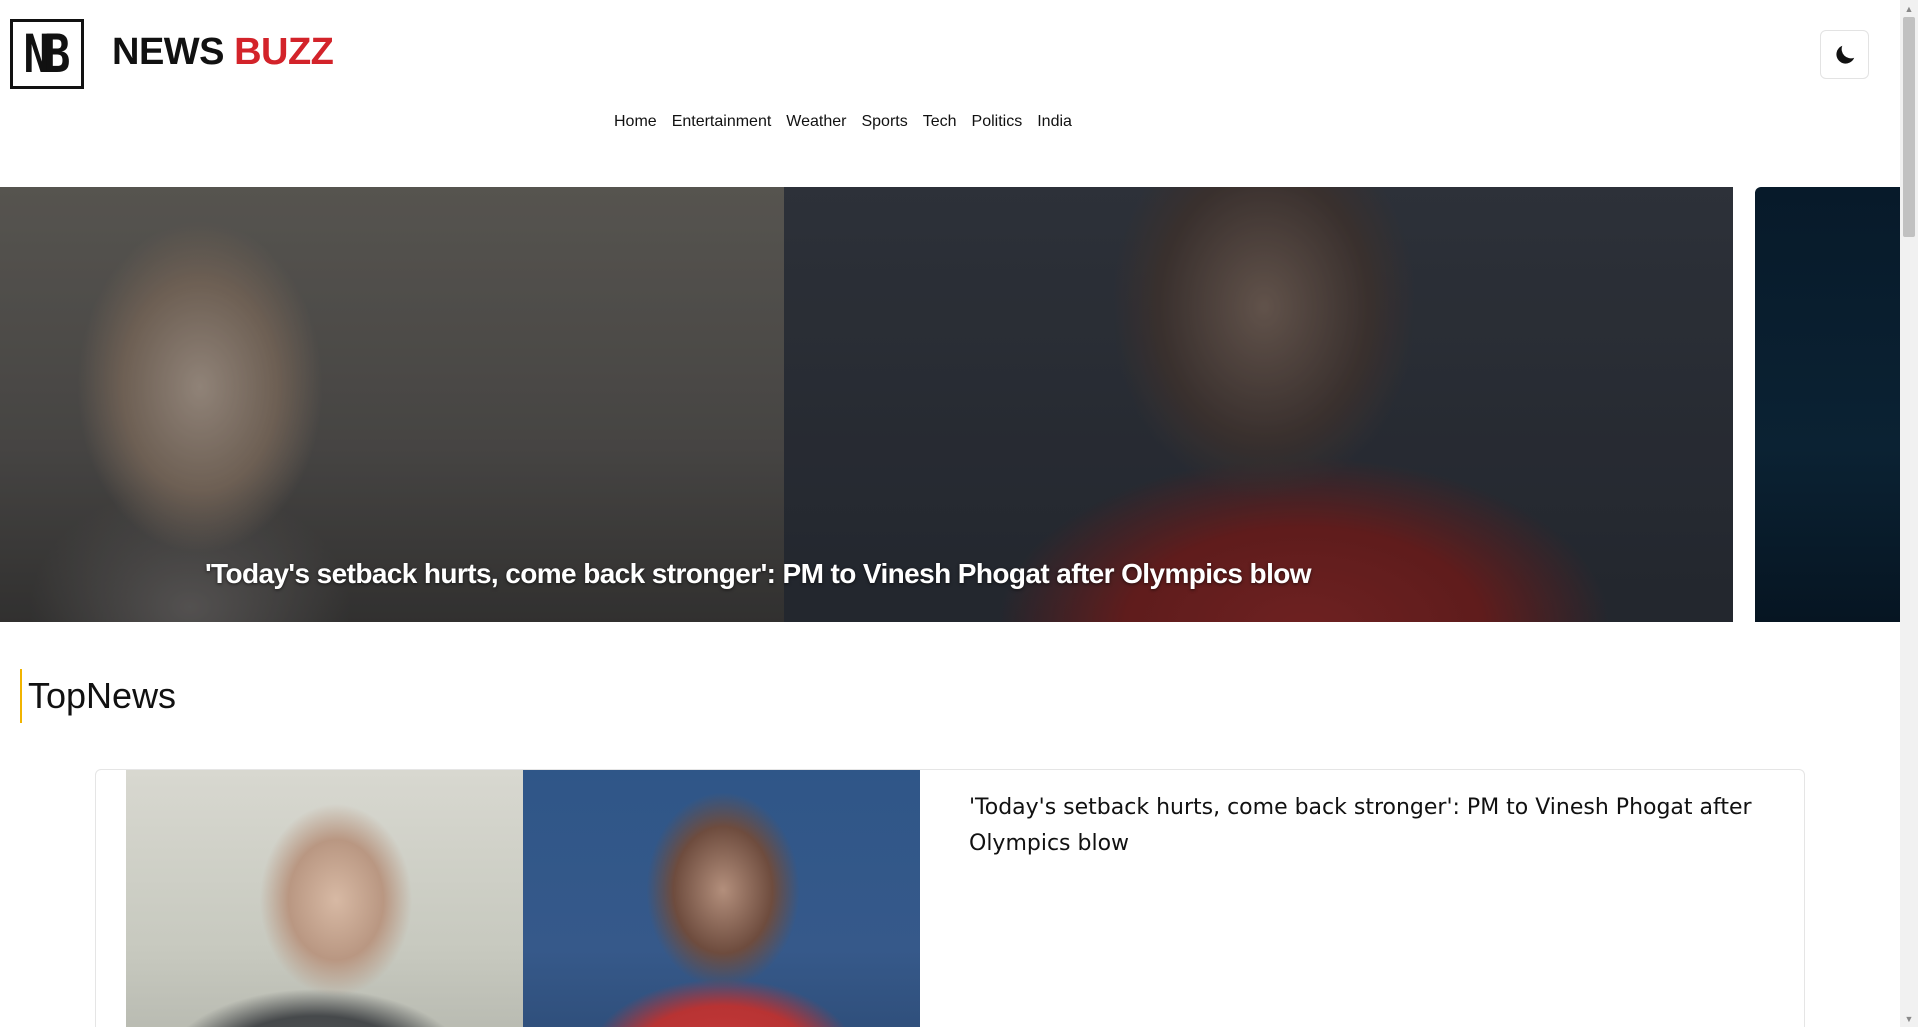  Describe the element at coordinates (1909, 8) in the screenshot. I see `scroll-up-arrow-icon: ▲` at that location.